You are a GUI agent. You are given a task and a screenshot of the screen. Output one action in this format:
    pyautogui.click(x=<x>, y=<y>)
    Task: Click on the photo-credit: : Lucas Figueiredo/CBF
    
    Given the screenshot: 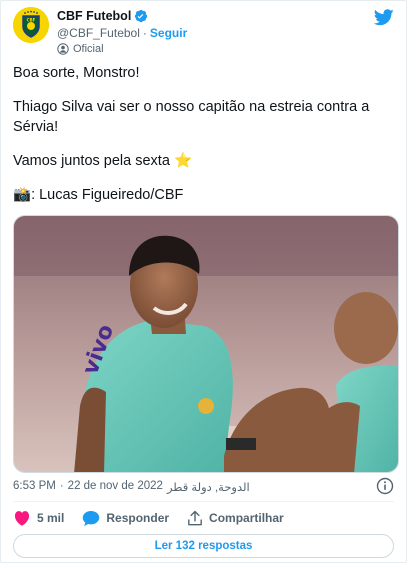 What is the action you would take?
    pyautogui.click(x=107, y=195)
    